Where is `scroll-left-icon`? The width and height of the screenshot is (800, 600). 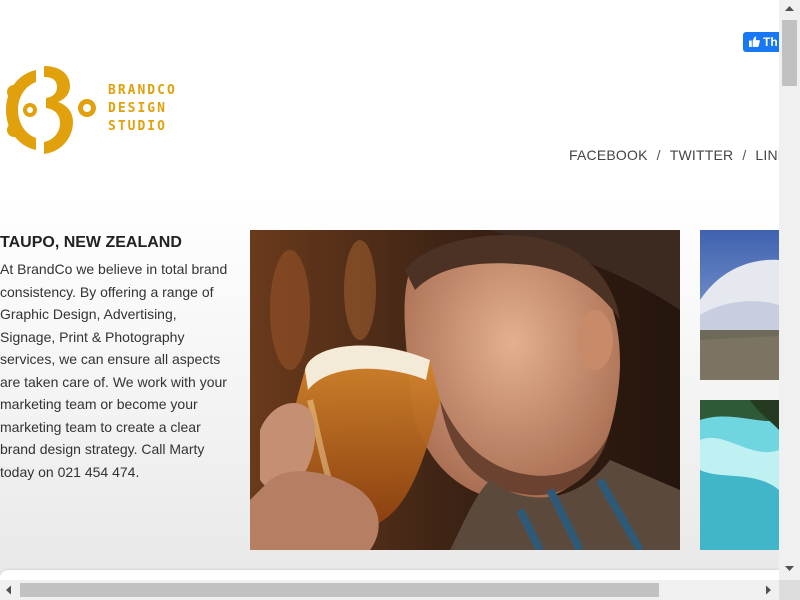 scroll-left-icon is located at coordinates (8, 590).